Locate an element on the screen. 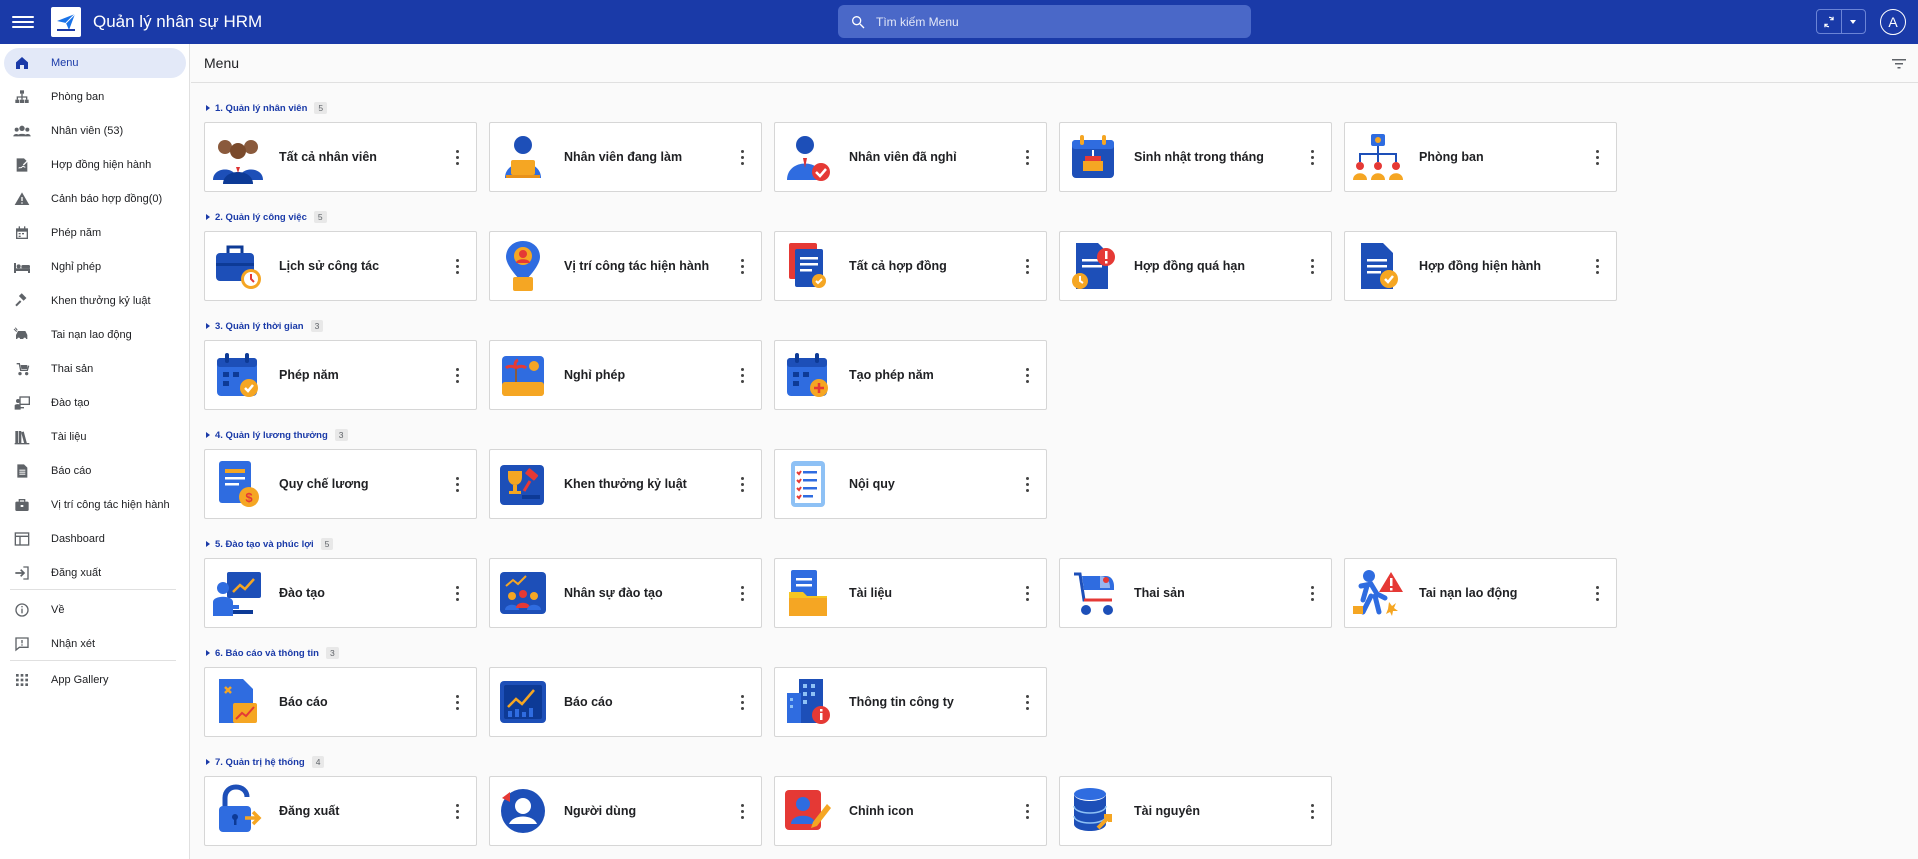 This screenshot has height=859, width=1918. card-tat-ca-nhan-vien: Tất cả nhân viên is located at coordinates (340, 157).